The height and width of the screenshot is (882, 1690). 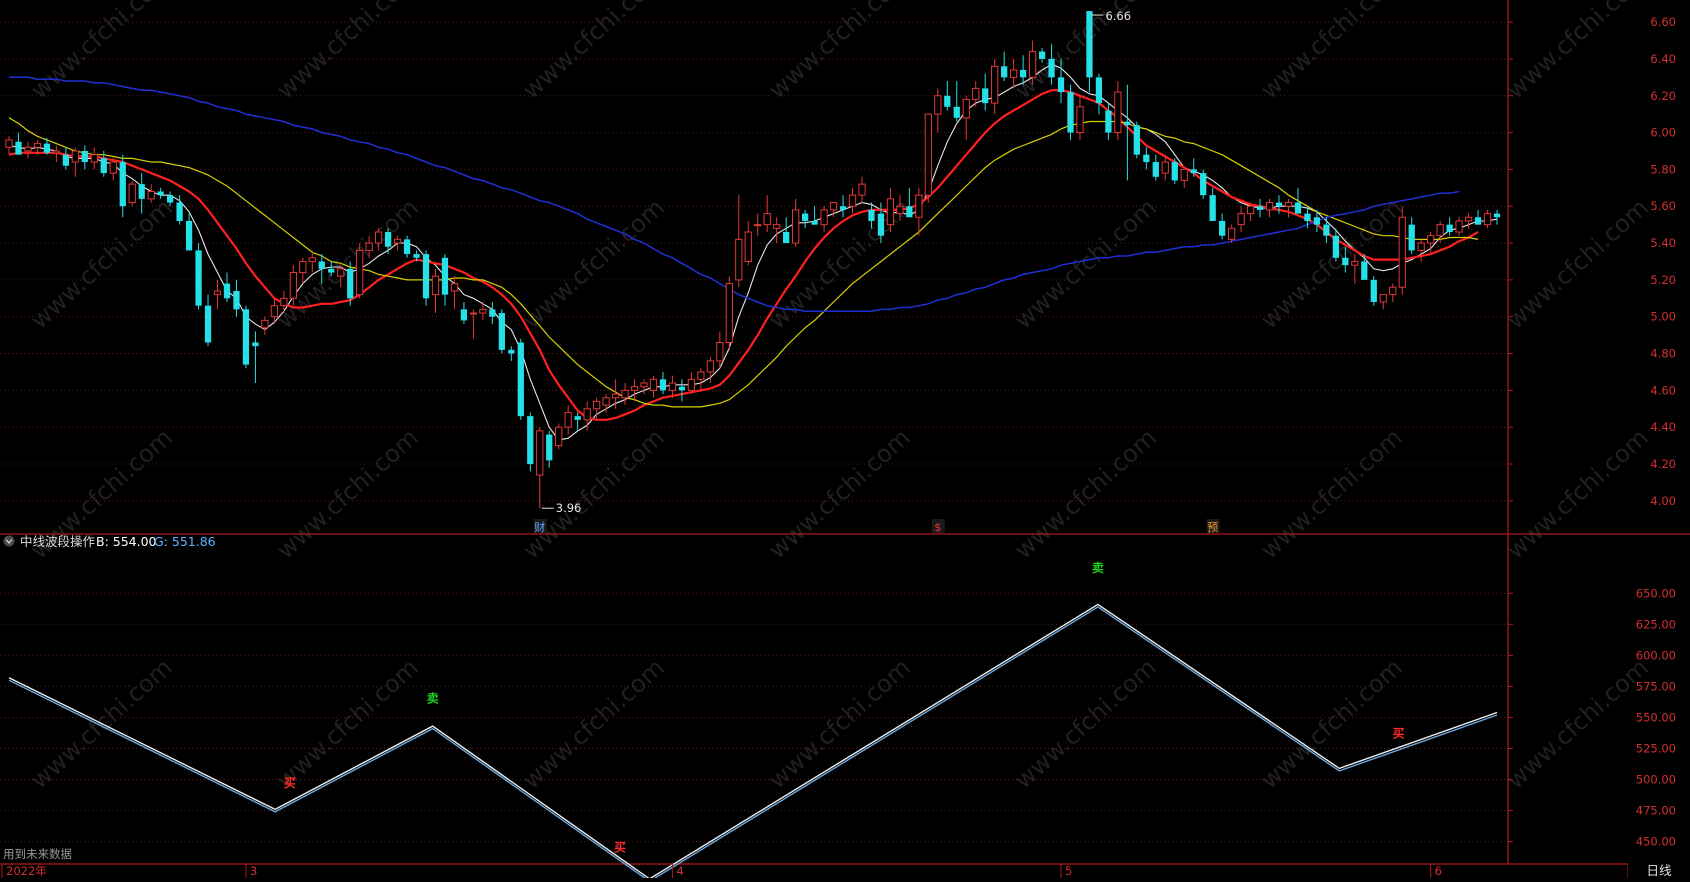 What do you see at coordinates (9, 541) in the screenshot?
I see `indicator-collapse-icon` at bounding box center [9, 541].